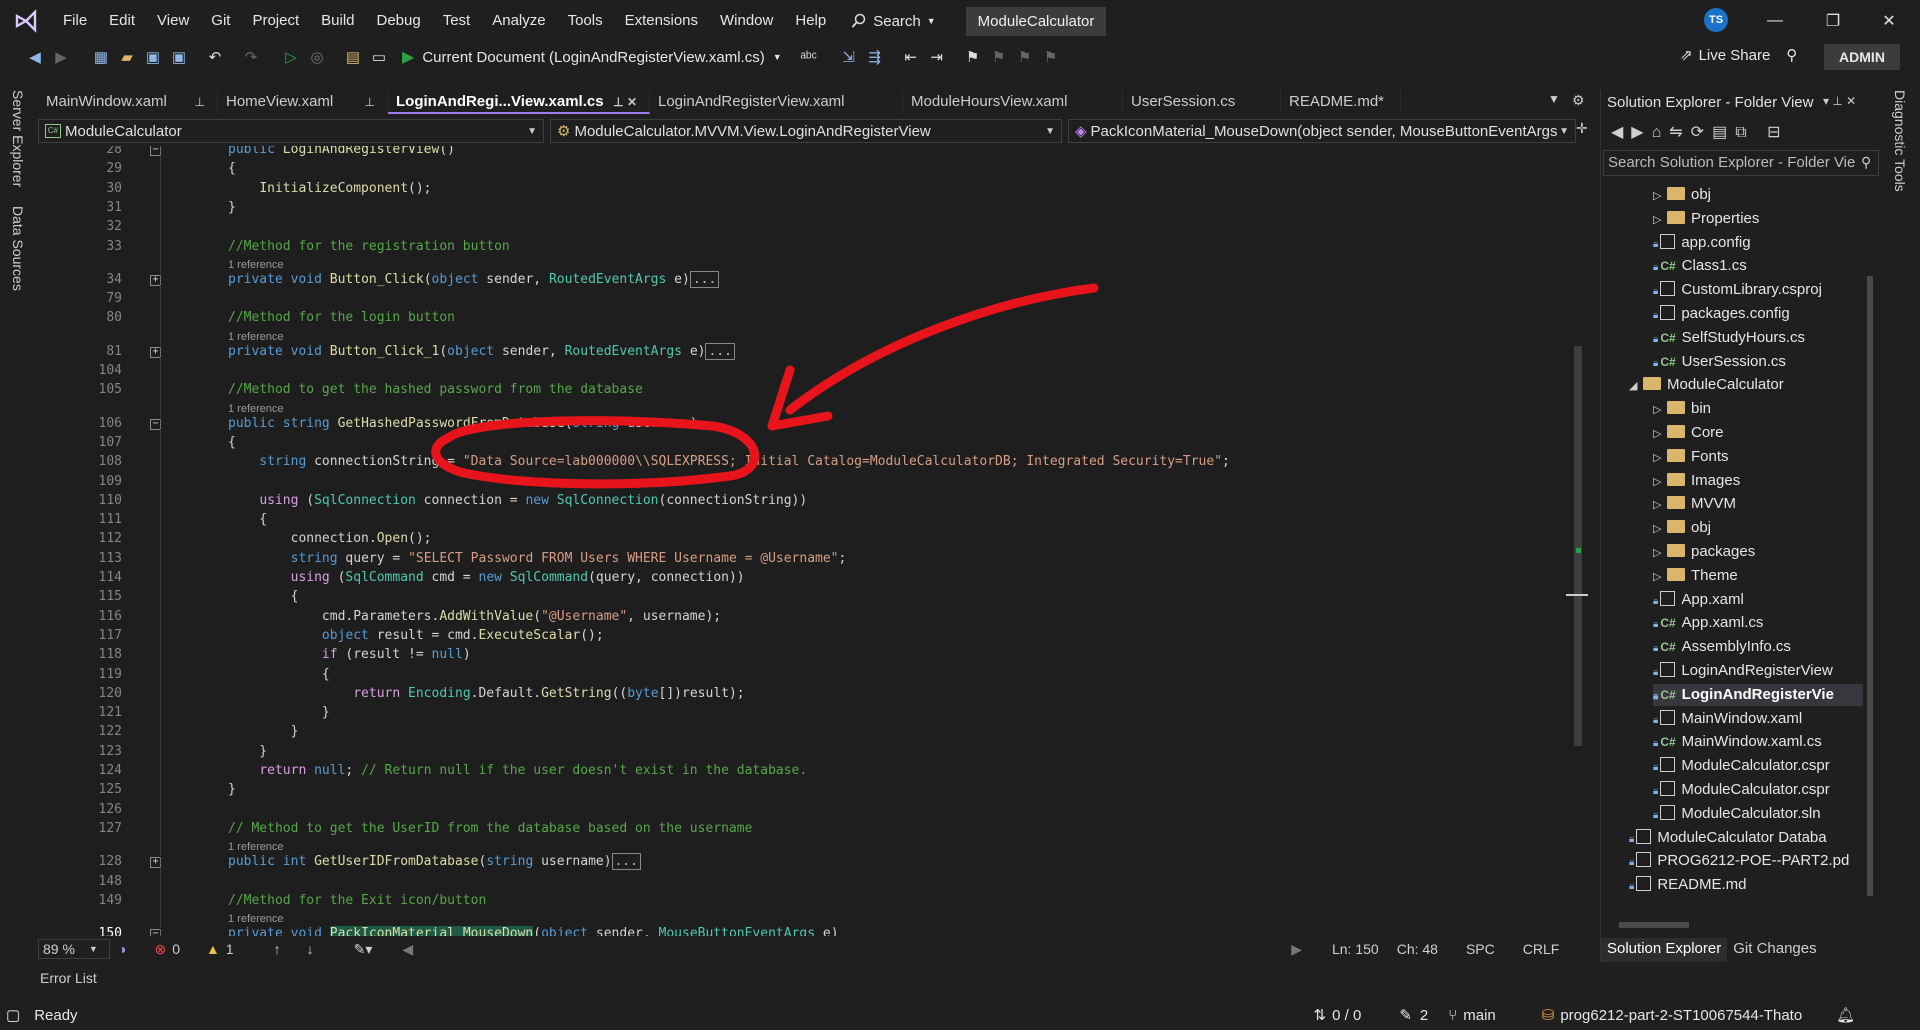  I want to click on browse-icon: ▤, so click(353, 57).